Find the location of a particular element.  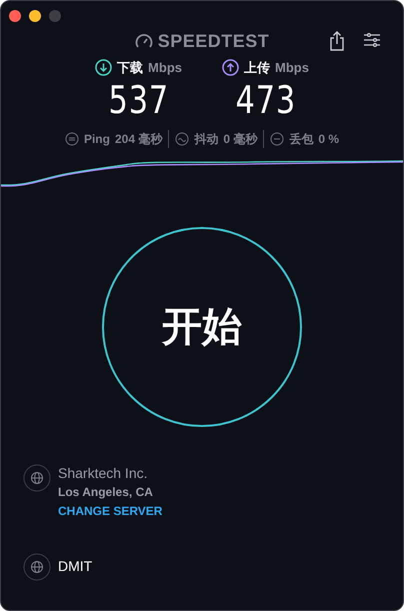

loss-icon is located at coordinates (277, 139).